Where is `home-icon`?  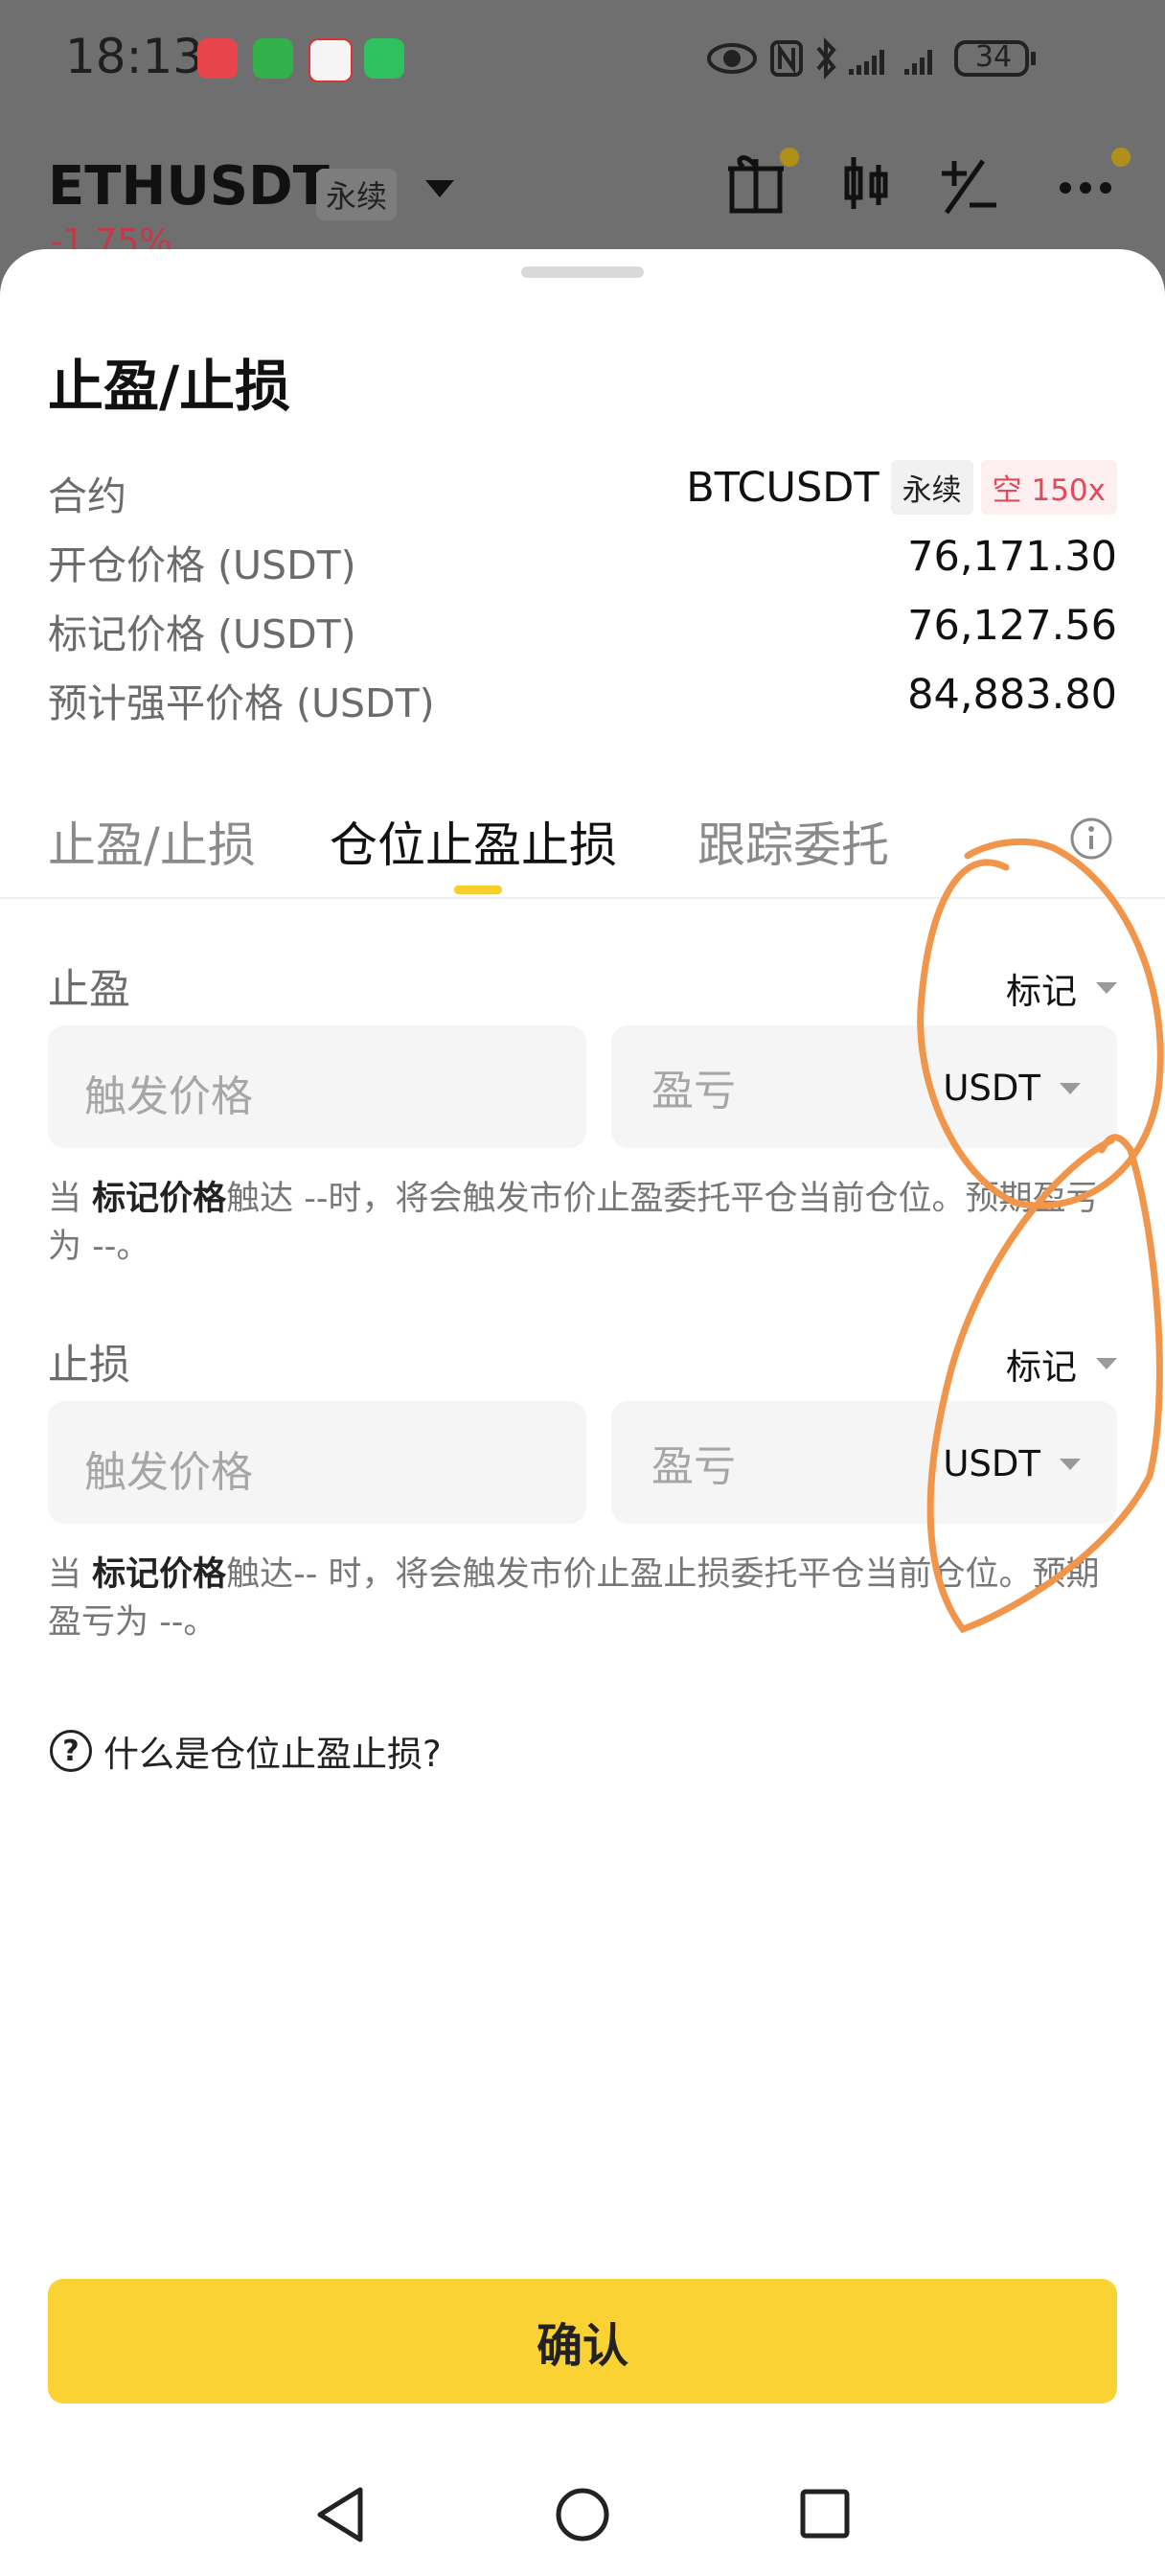
home-icon is located at coordinates (582, 2515).